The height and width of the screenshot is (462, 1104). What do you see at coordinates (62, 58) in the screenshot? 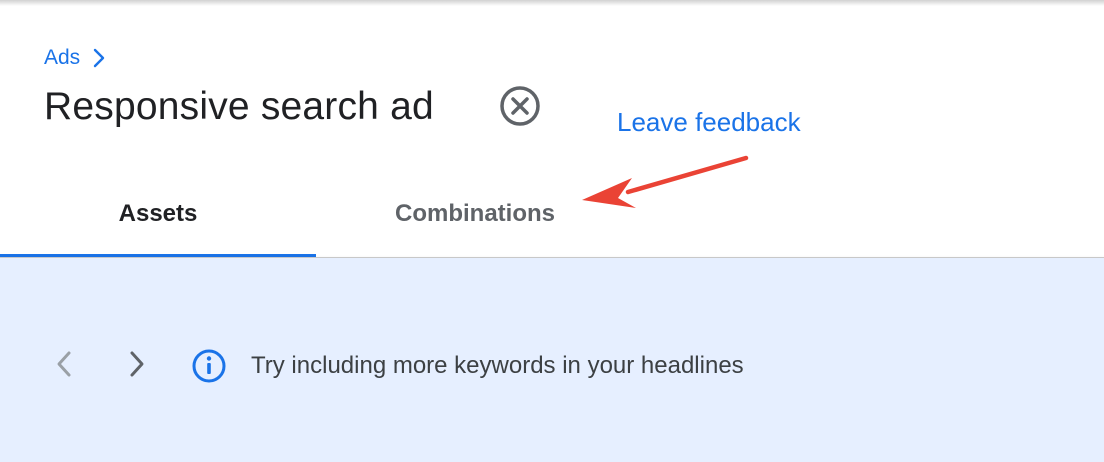
I see `breadcrumb-link-ads: Ads` at bounding box center [62, 58].